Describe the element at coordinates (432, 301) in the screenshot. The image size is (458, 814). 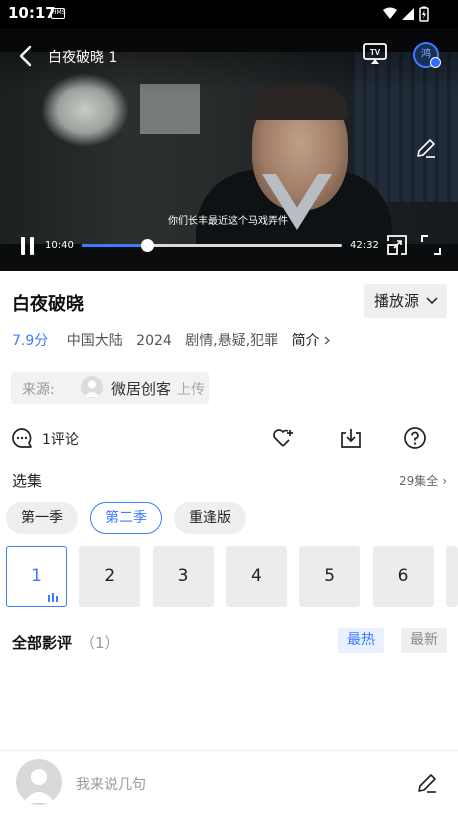
I see `chevron-down-icon` at that location.